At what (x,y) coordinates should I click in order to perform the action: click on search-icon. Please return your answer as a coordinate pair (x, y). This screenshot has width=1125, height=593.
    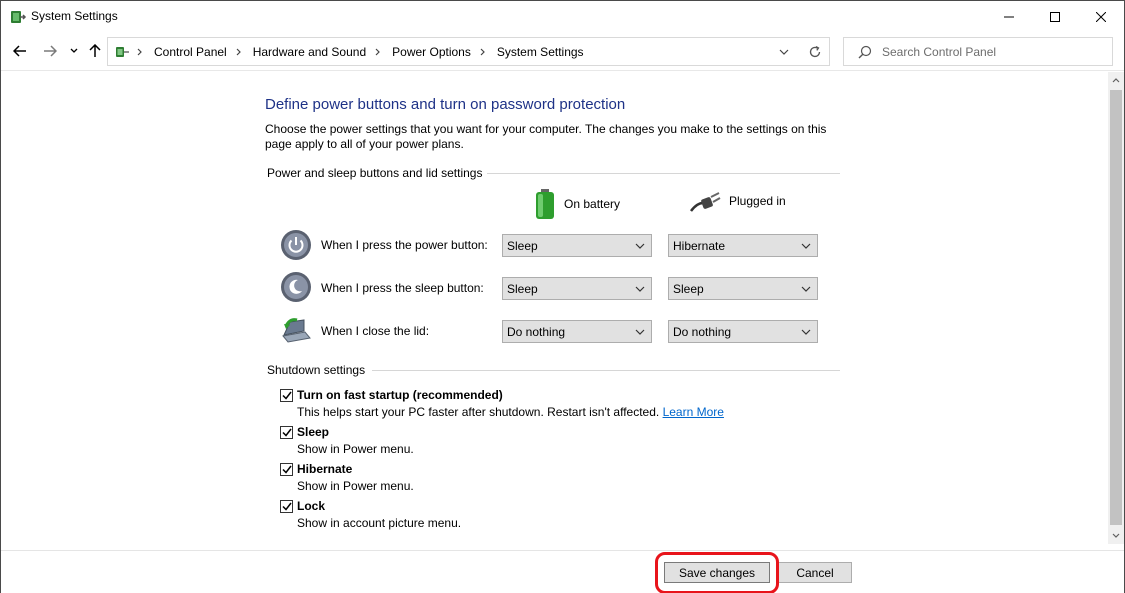
    Looking at the image, I should click on (865, 52).